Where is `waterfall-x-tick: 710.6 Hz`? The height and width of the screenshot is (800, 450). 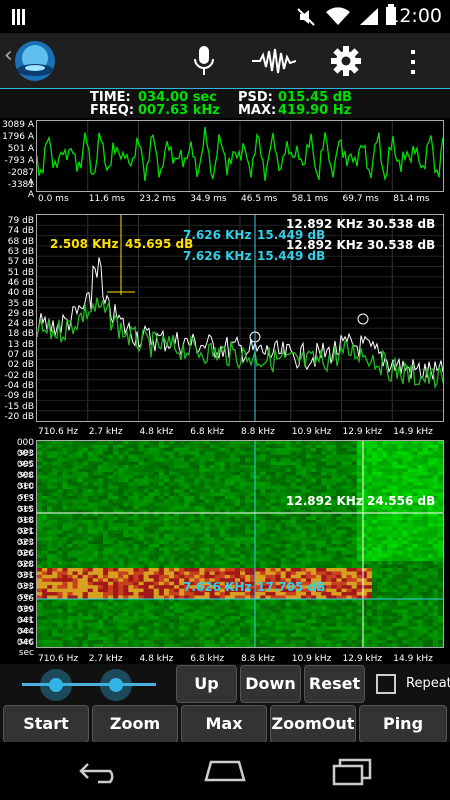
waterfall-x-tick: 710.6 Hz is located at coordinates (58, 659).